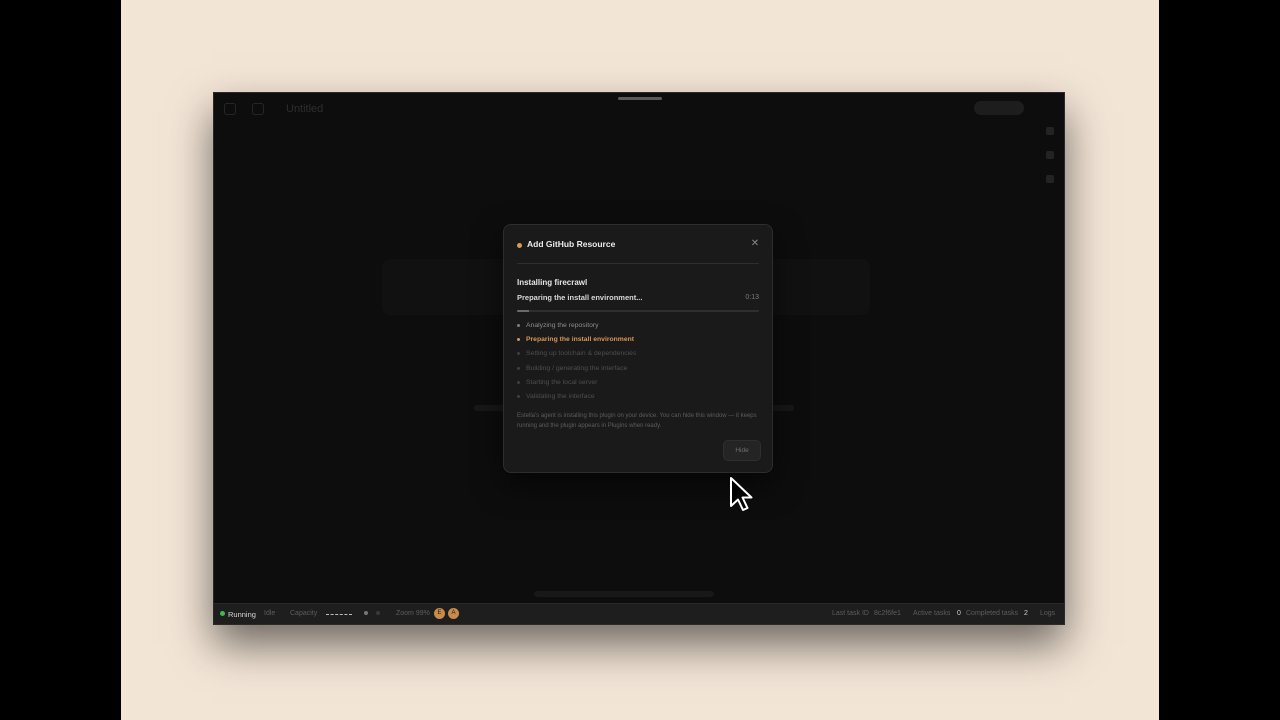 This screenshot has width=1280, height=720. What do you see at coordinates (742, 450) in the screenshot?
I see `hide-button: Hide` at bounding box center [742, 450].